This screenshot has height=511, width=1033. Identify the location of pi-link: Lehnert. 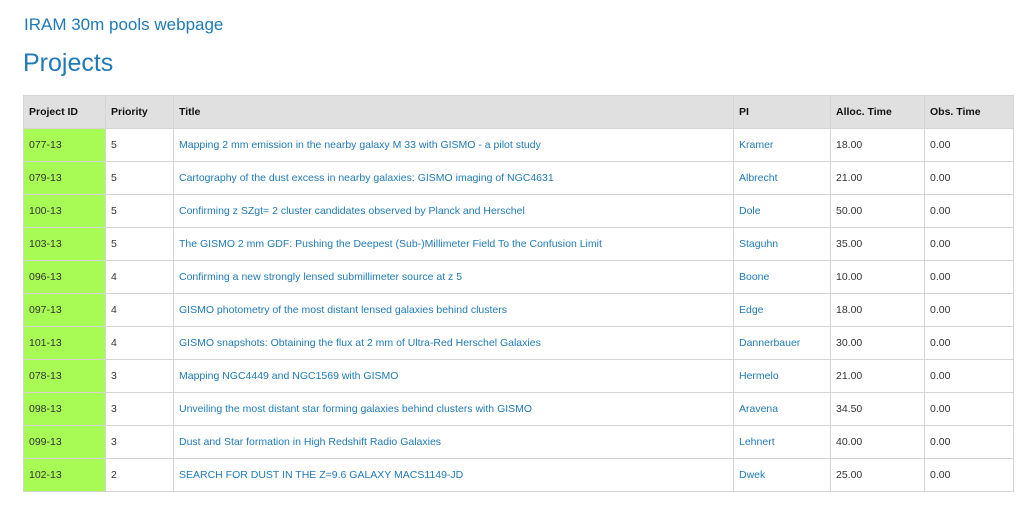
(757, 442).